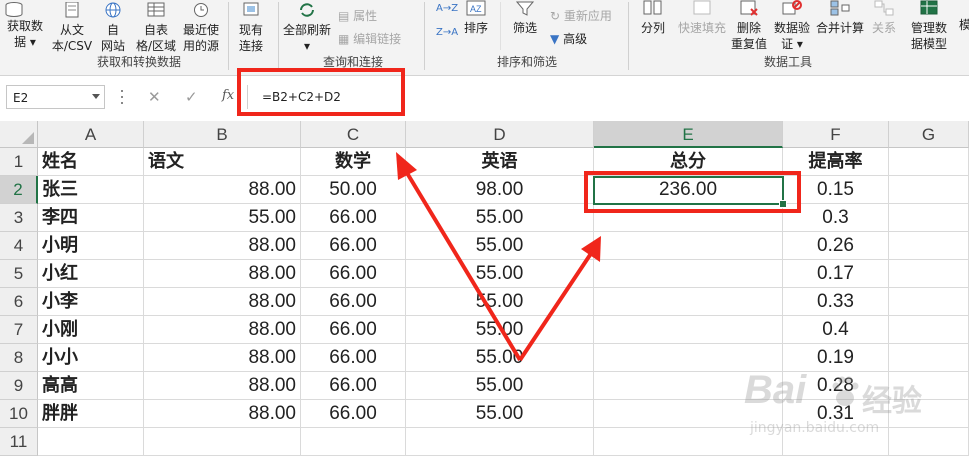  I want to click on annotation-arrow-to-total, so click(559, 299).